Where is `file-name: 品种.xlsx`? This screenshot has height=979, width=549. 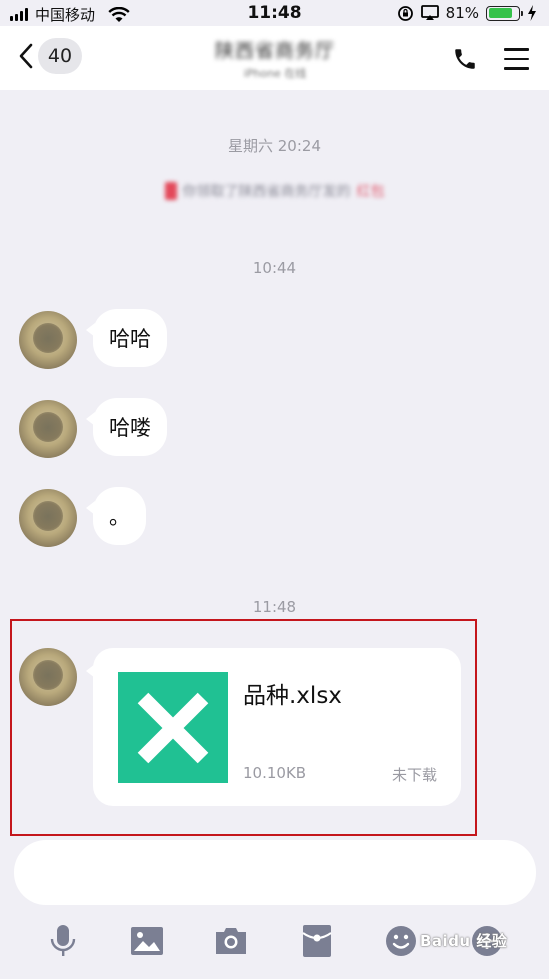 file-name: 品种.xlsx is located at coordinates (292, 696).